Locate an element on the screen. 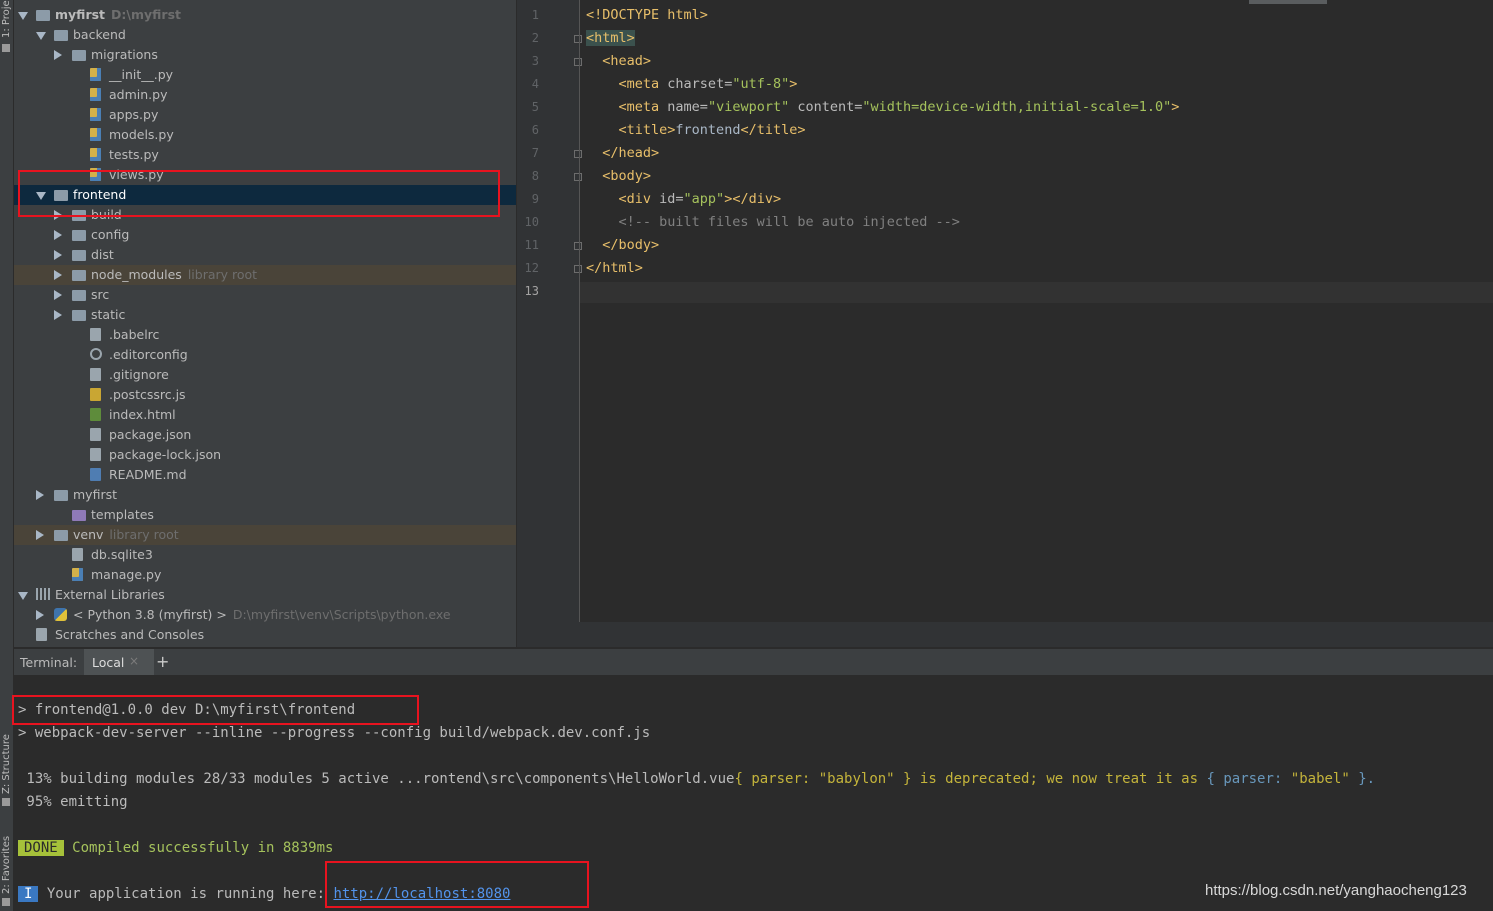  tree-item-backend: backend is located at coordinates (265, 35).